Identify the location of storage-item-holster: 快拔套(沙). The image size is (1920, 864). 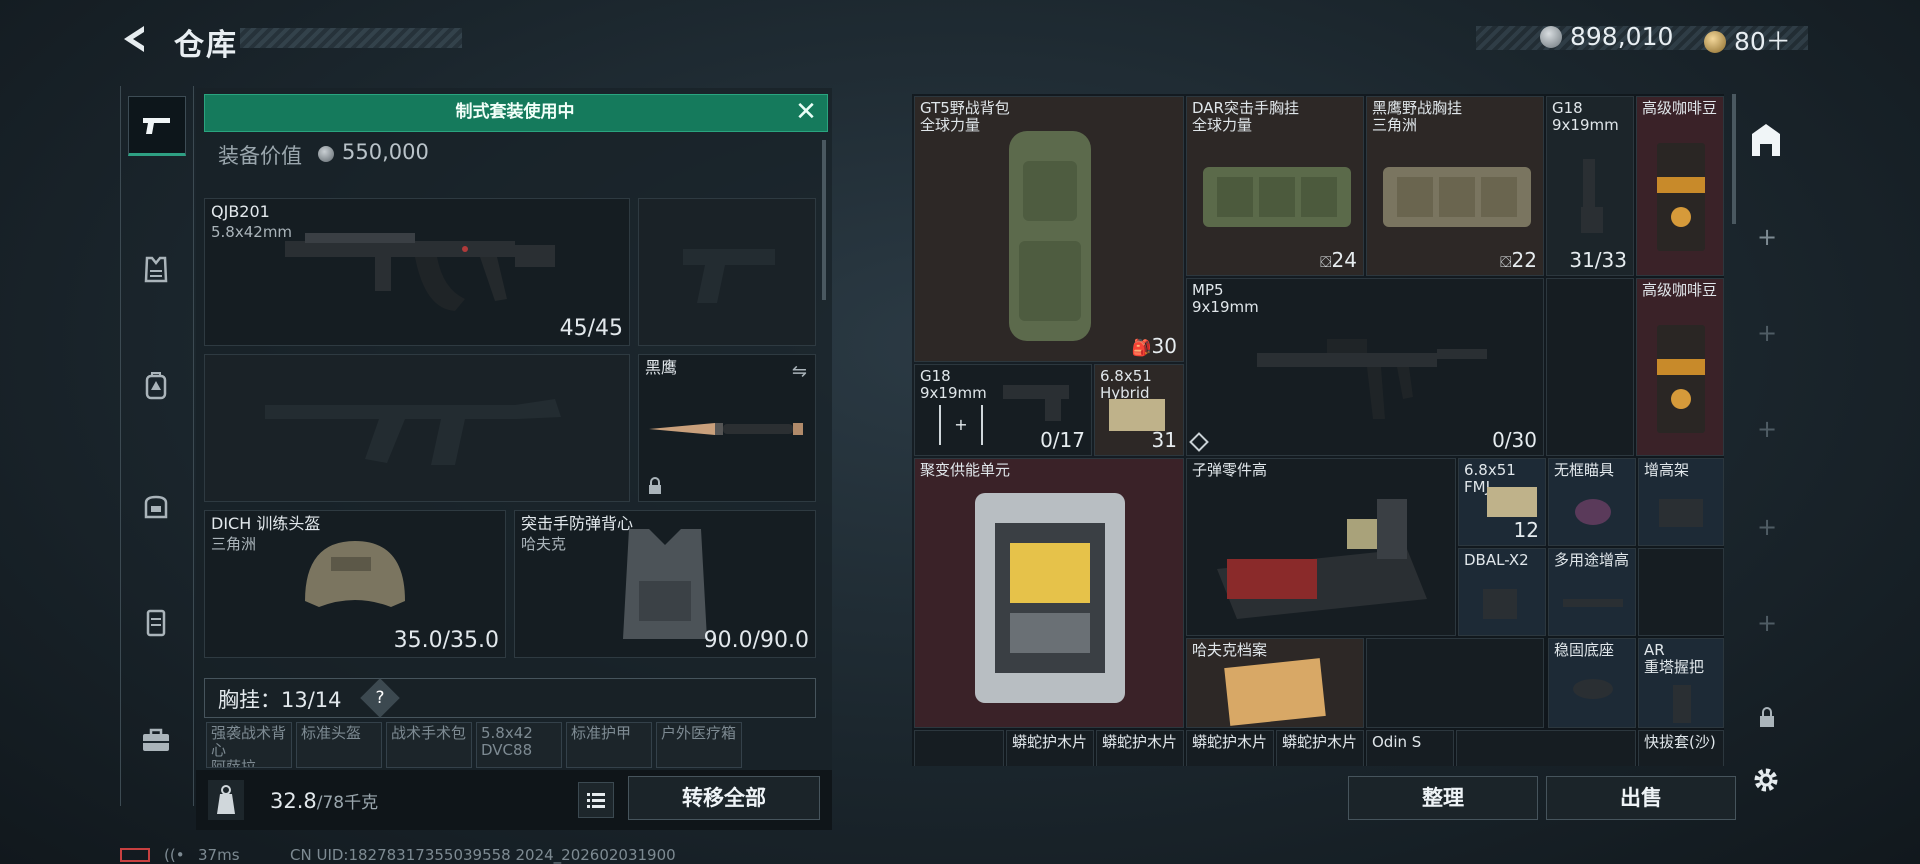
(1681, 748).